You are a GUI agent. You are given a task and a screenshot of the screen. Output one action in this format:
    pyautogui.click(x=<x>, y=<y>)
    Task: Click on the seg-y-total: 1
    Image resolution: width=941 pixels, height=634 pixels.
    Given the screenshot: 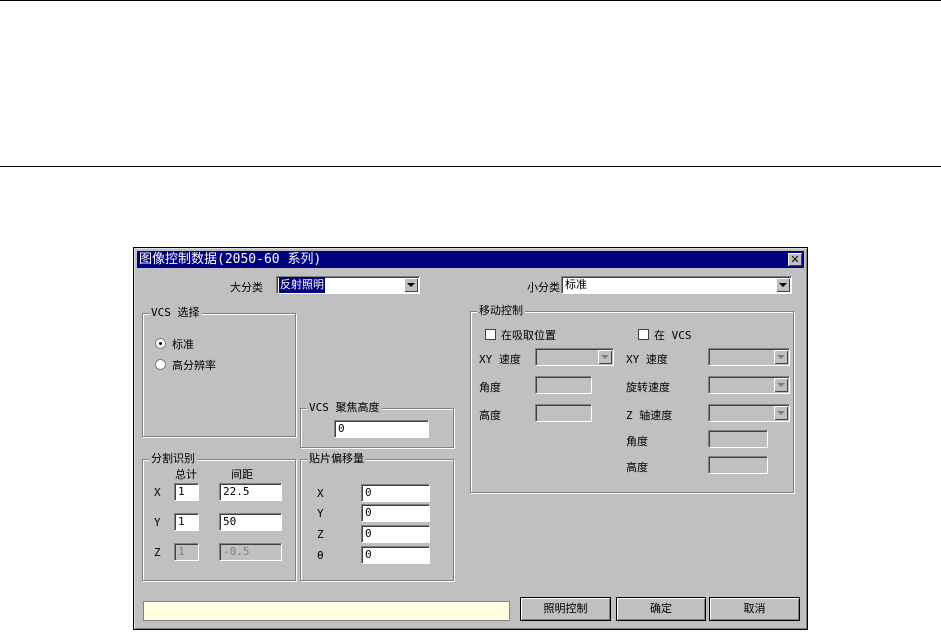 What is the action you would take?
    pyautogui.click(x=186, y=522)
    